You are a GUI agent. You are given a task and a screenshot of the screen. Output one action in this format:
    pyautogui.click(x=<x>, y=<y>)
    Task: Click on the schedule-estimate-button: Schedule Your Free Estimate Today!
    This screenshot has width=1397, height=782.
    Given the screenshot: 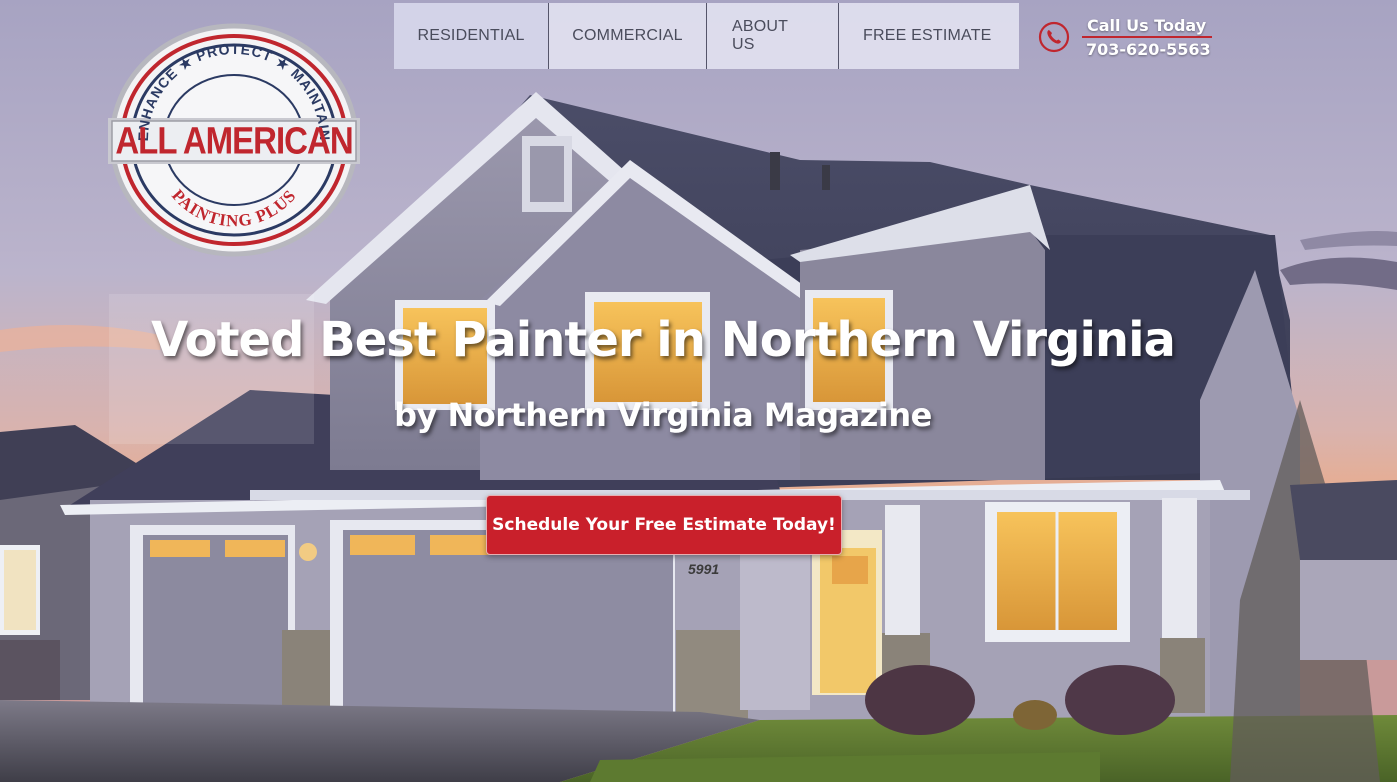 What is the action you would take?
    pyautogui.click(x=664, y=525)
    